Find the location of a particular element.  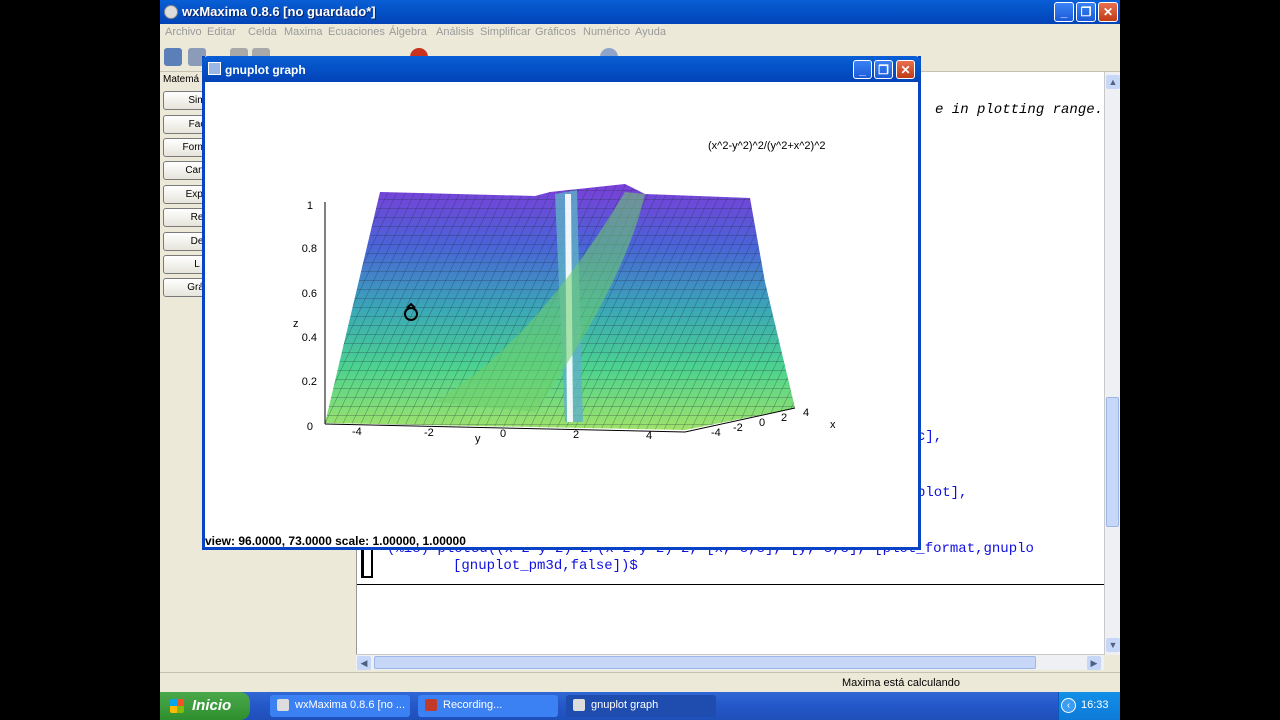

y-axis-label: y is located at coordinates (478, 439).